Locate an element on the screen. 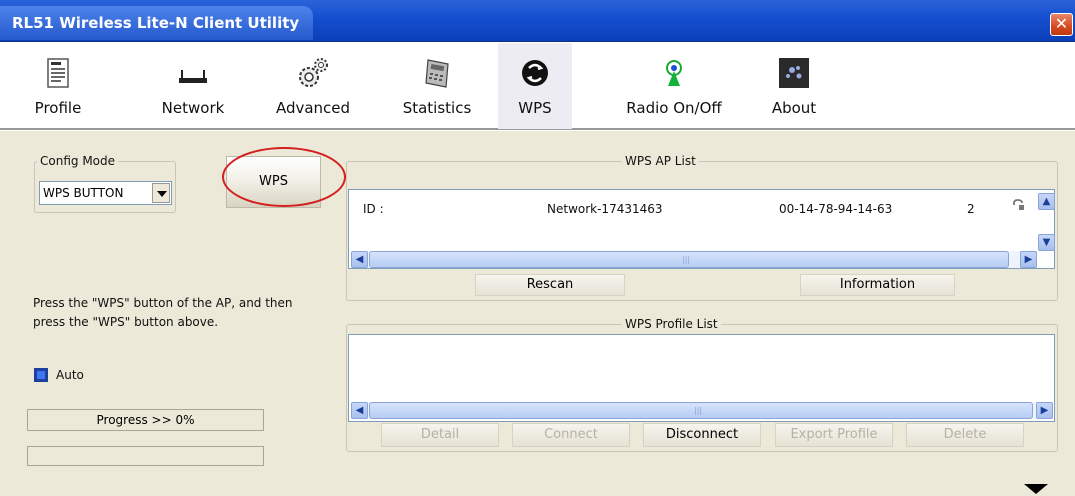 The height and width of the screenshot is (496, 1075). toolbar-network-label: Network is located at coordinates (193, 108).